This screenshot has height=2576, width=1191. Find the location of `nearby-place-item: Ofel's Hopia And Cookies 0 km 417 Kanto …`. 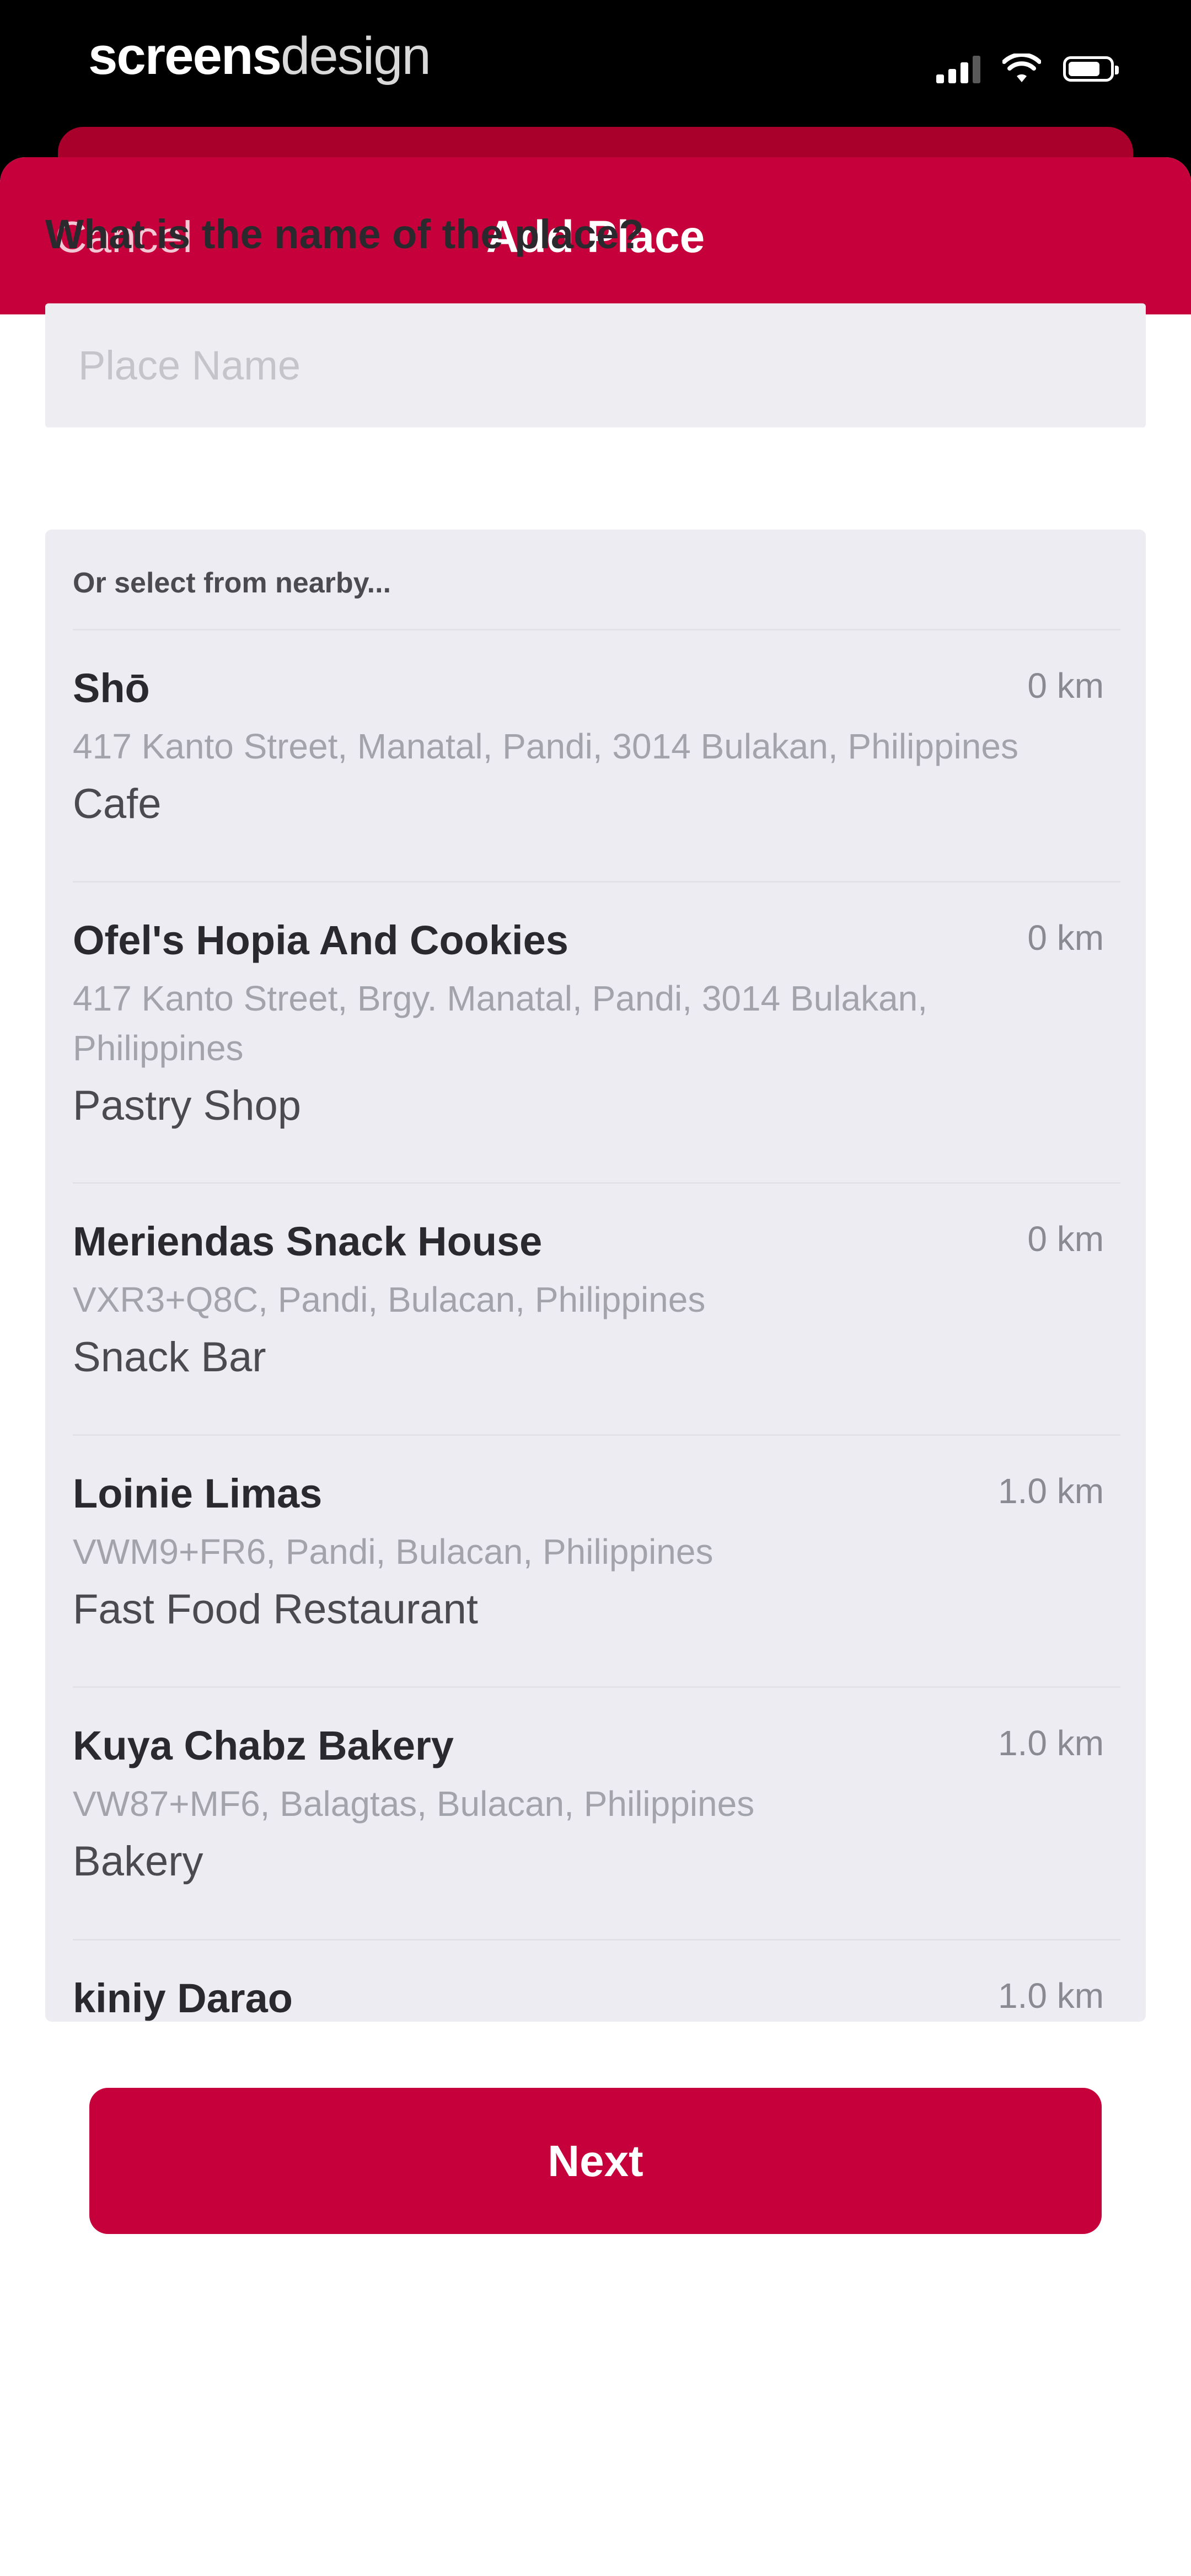

nearby-place-item: Ofel's Hopia And Cookies 0 km 417 Kanto … is located at coordinates (596, 1032).